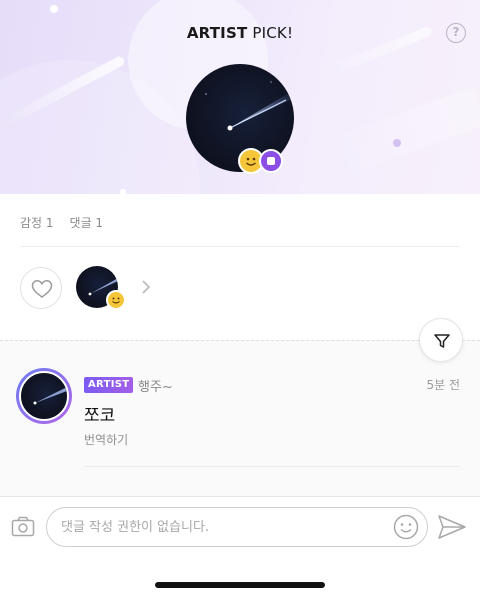  I want to click on chevron-right-icon, so click(146, 287).